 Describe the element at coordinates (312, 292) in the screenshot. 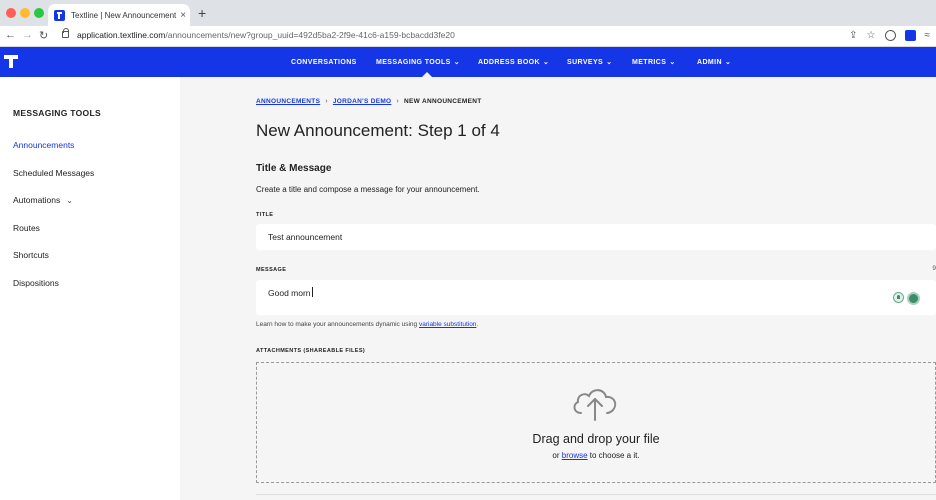

I see `text-caret` at that location.